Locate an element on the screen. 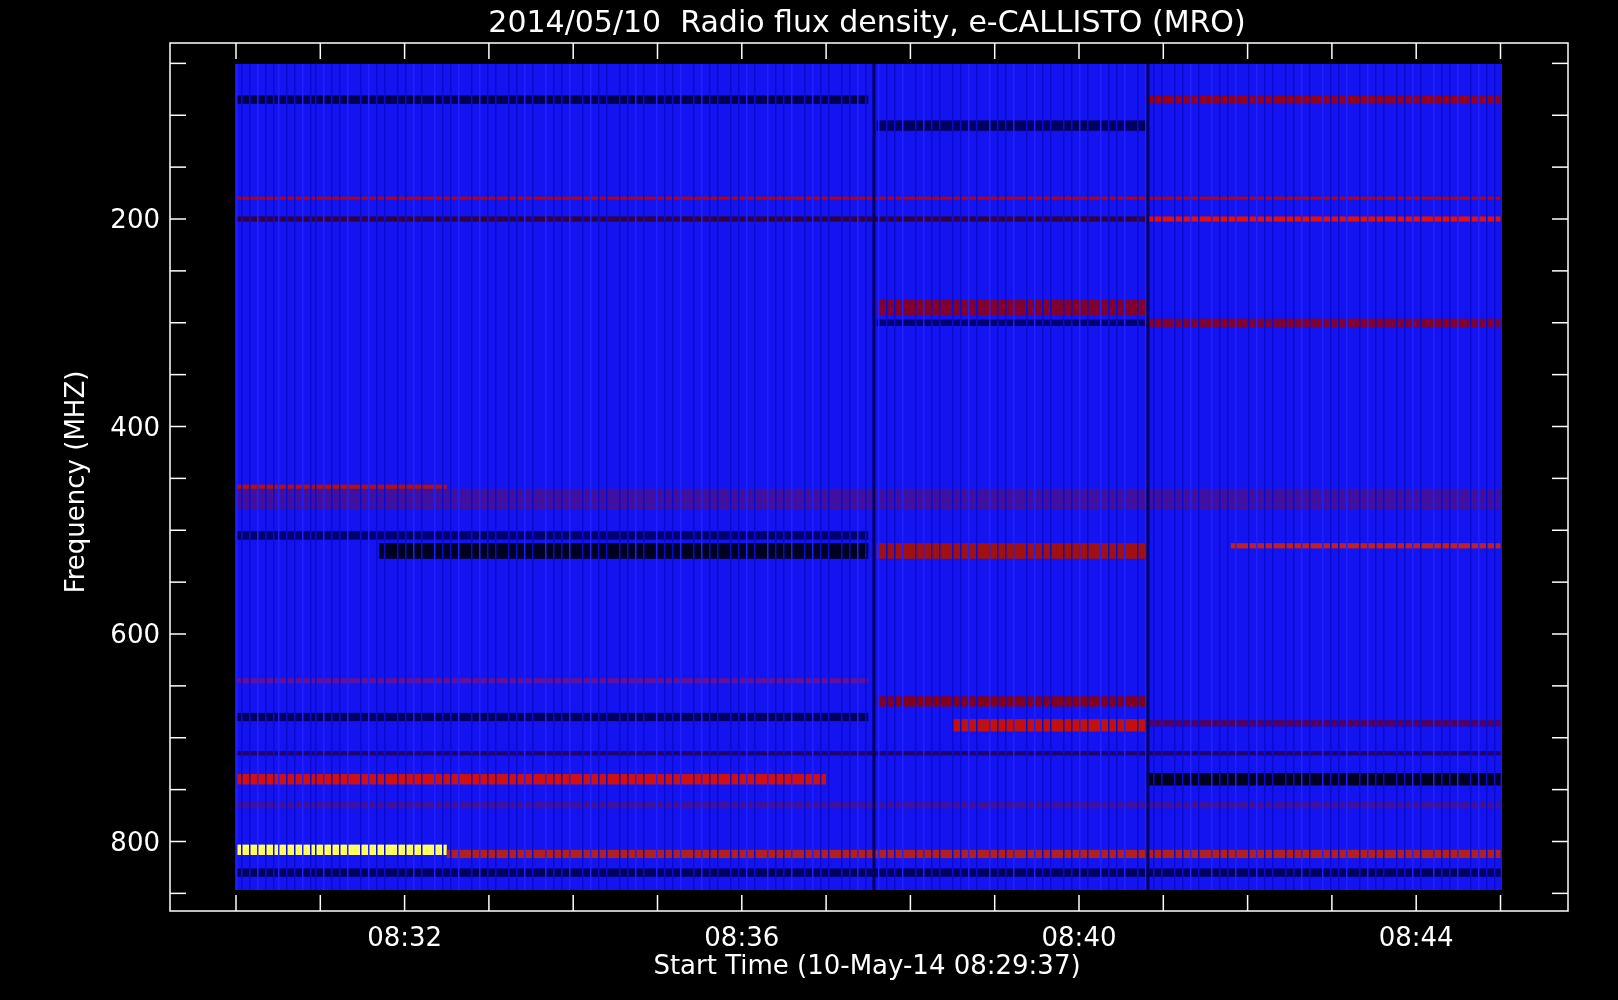 The image size is (1618, 1000). x-tick-label: 08:36 is located at coordinates (742, 937).